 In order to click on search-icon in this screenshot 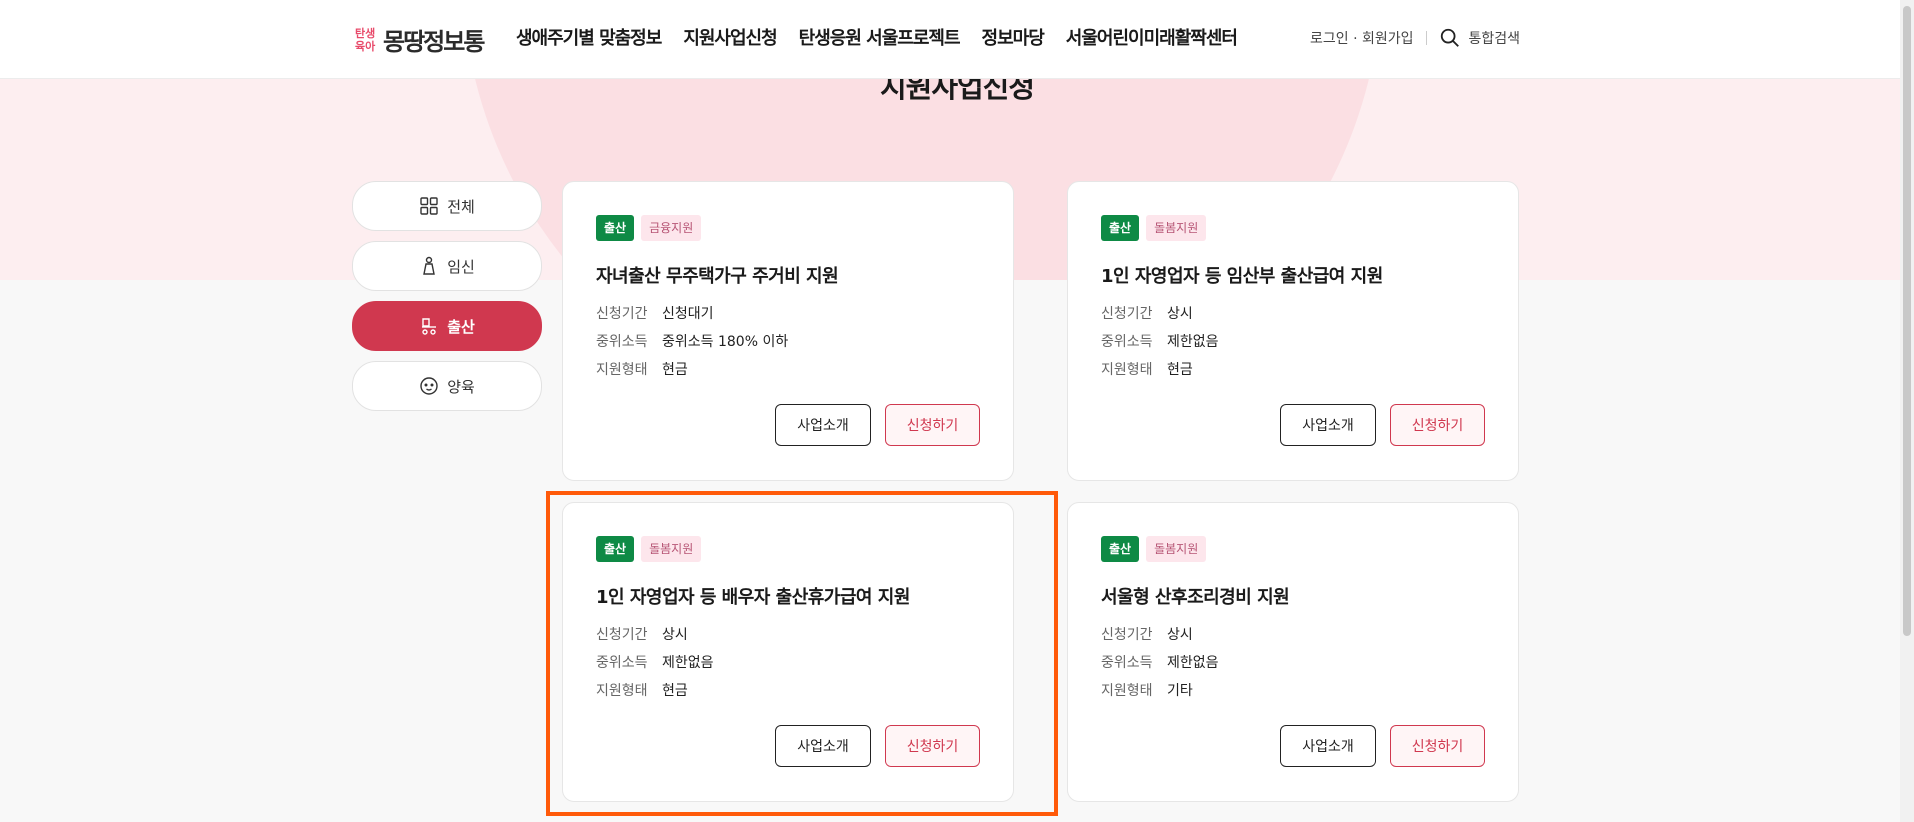, I will do `click(1450, 38)`.